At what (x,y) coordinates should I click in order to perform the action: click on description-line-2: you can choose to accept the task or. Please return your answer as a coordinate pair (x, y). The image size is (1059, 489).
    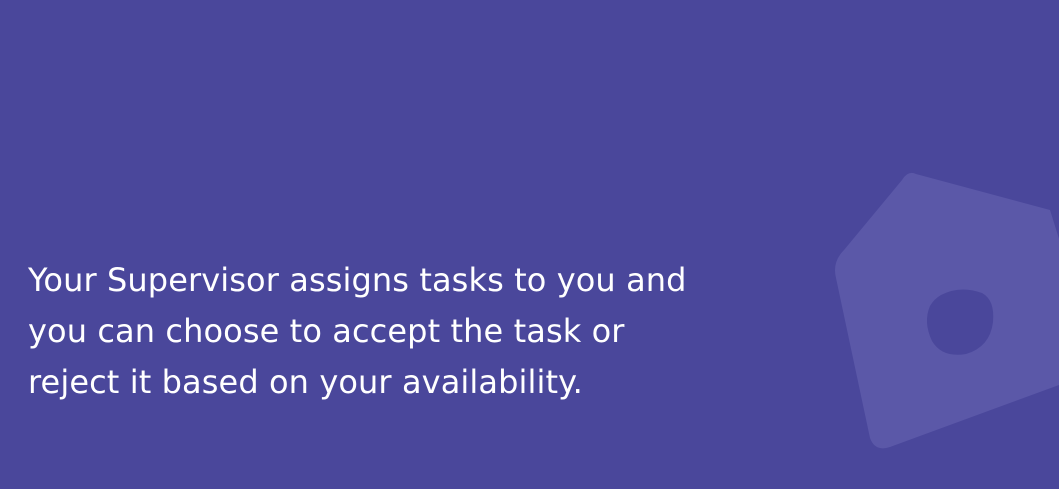
    Looking at the image, I should click on (326, 331).